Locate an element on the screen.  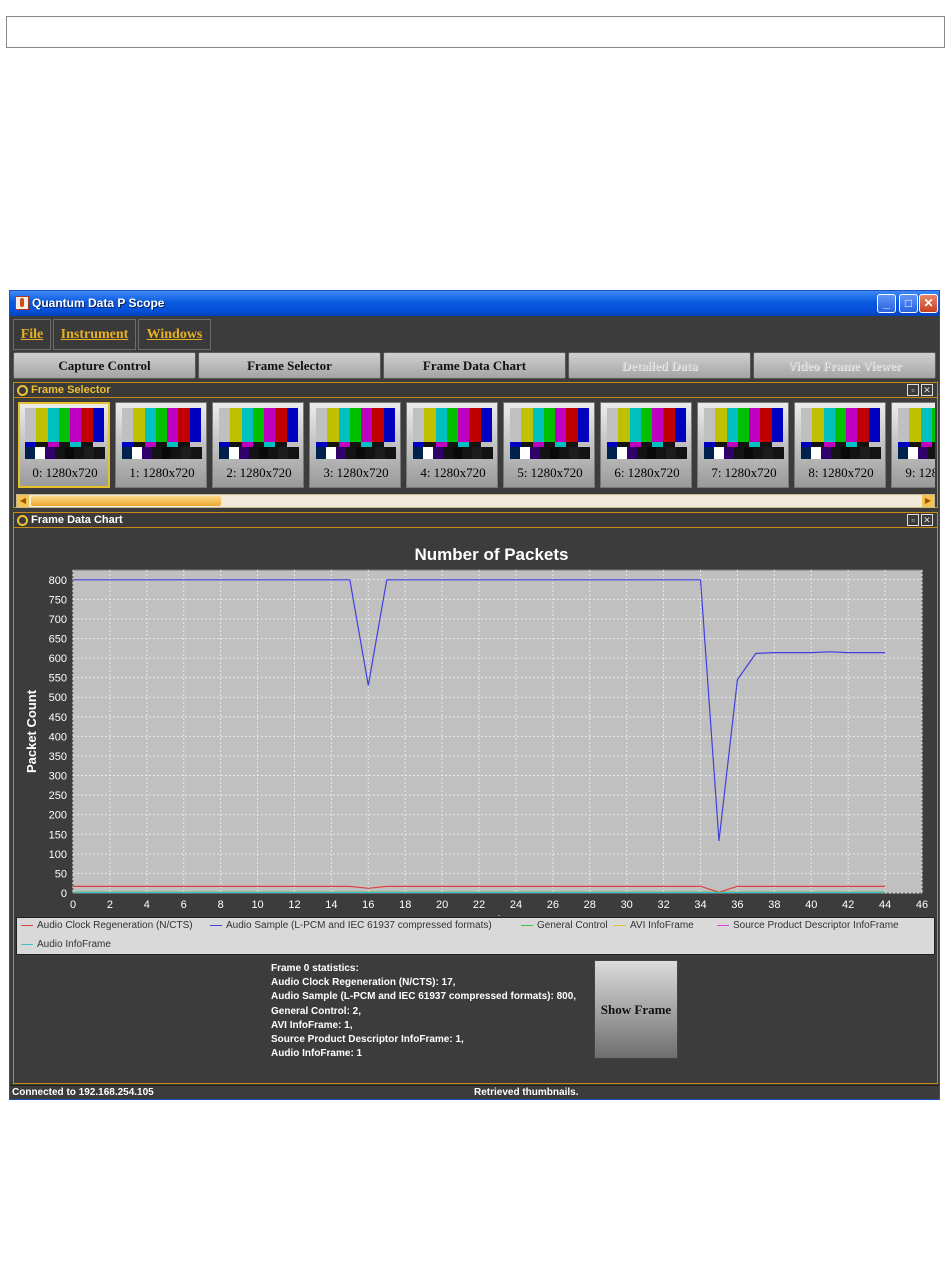
x-tick-label: 2 is located at coordinates (110, 905).